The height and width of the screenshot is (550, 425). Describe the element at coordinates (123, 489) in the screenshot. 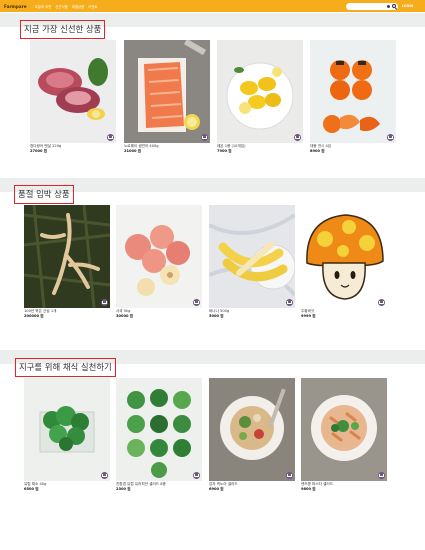

I see `product-price: 2300 원` at that location.